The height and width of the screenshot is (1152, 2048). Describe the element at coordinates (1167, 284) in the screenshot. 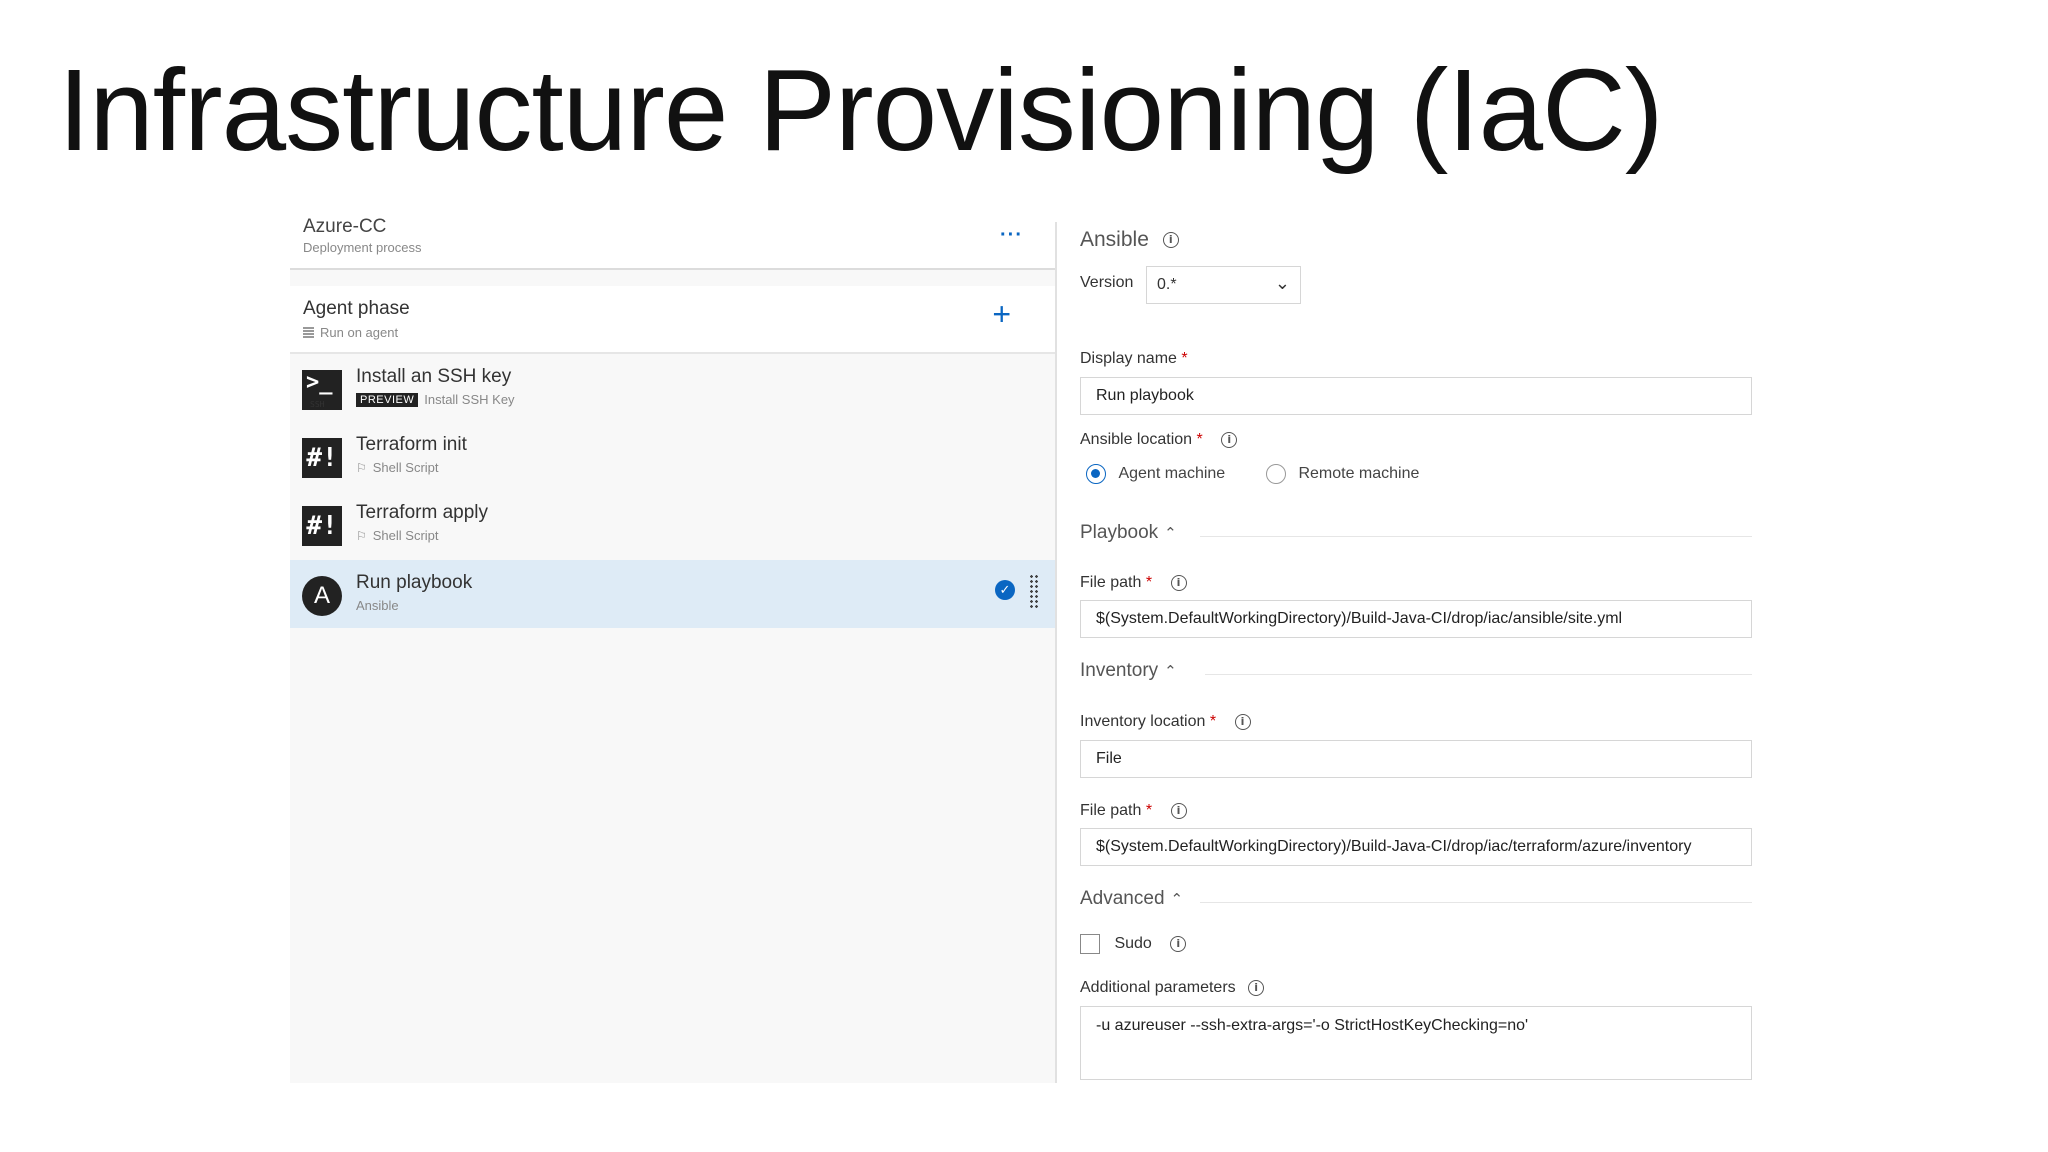

I see `version-value: 0.*` at that location.